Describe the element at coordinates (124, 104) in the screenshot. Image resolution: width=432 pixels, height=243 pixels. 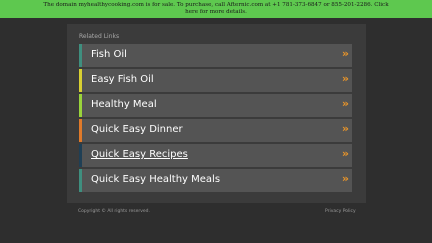
I see `related-link-label: Healthy Meal` at that location.